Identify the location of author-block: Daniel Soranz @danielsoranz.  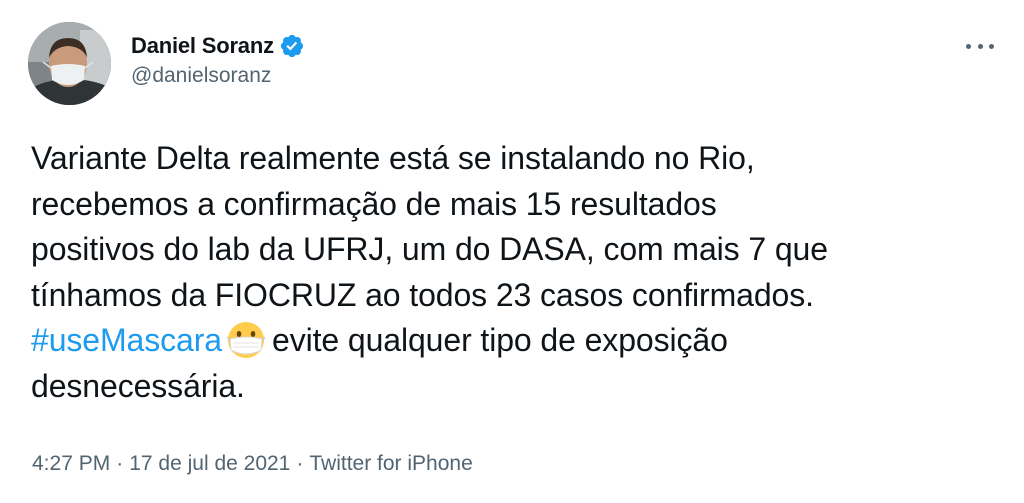
(218, 59).